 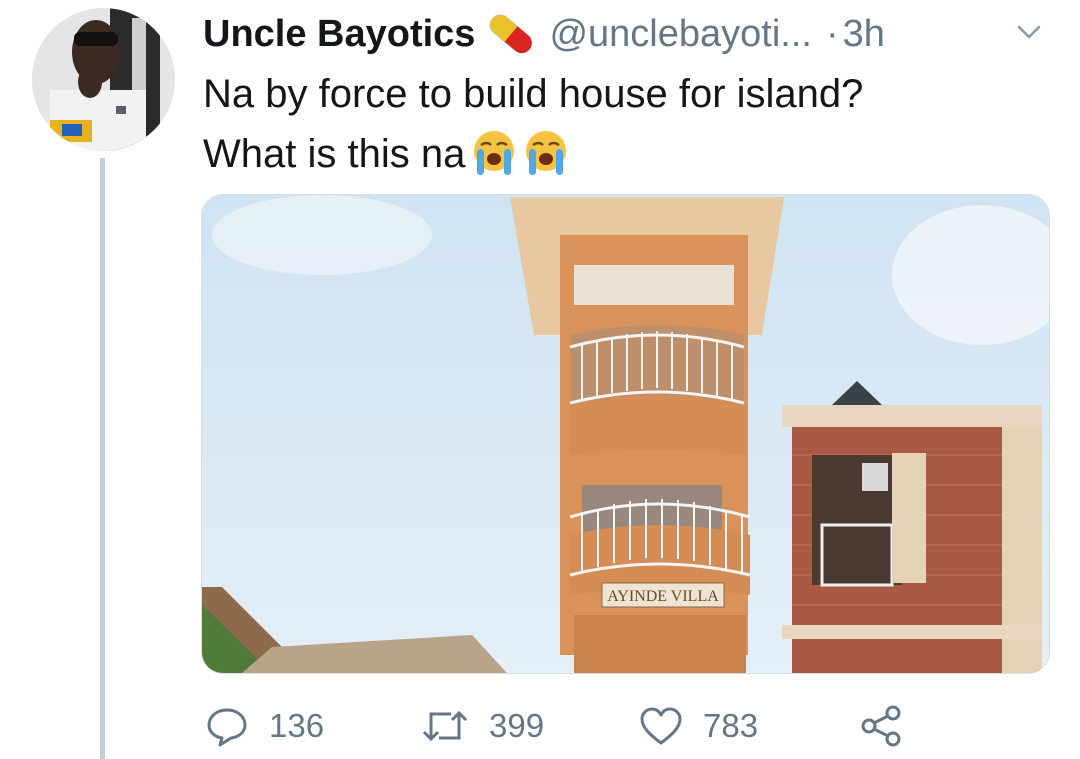 What do you see at coordinates (334, 154) in the screenshot?
I see `tweet-text-line-2-words: What is this na` at bounding box center [334, 154].